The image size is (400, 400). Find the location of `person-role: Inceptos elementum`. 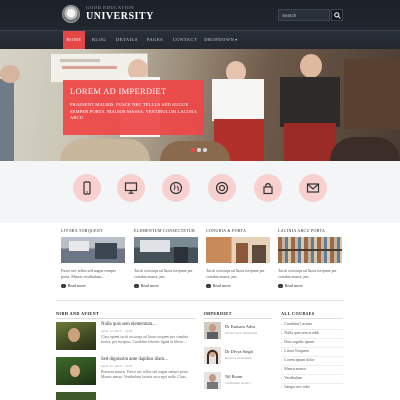

person-role: Inceptos elementum is located at coordinates (238, 358).